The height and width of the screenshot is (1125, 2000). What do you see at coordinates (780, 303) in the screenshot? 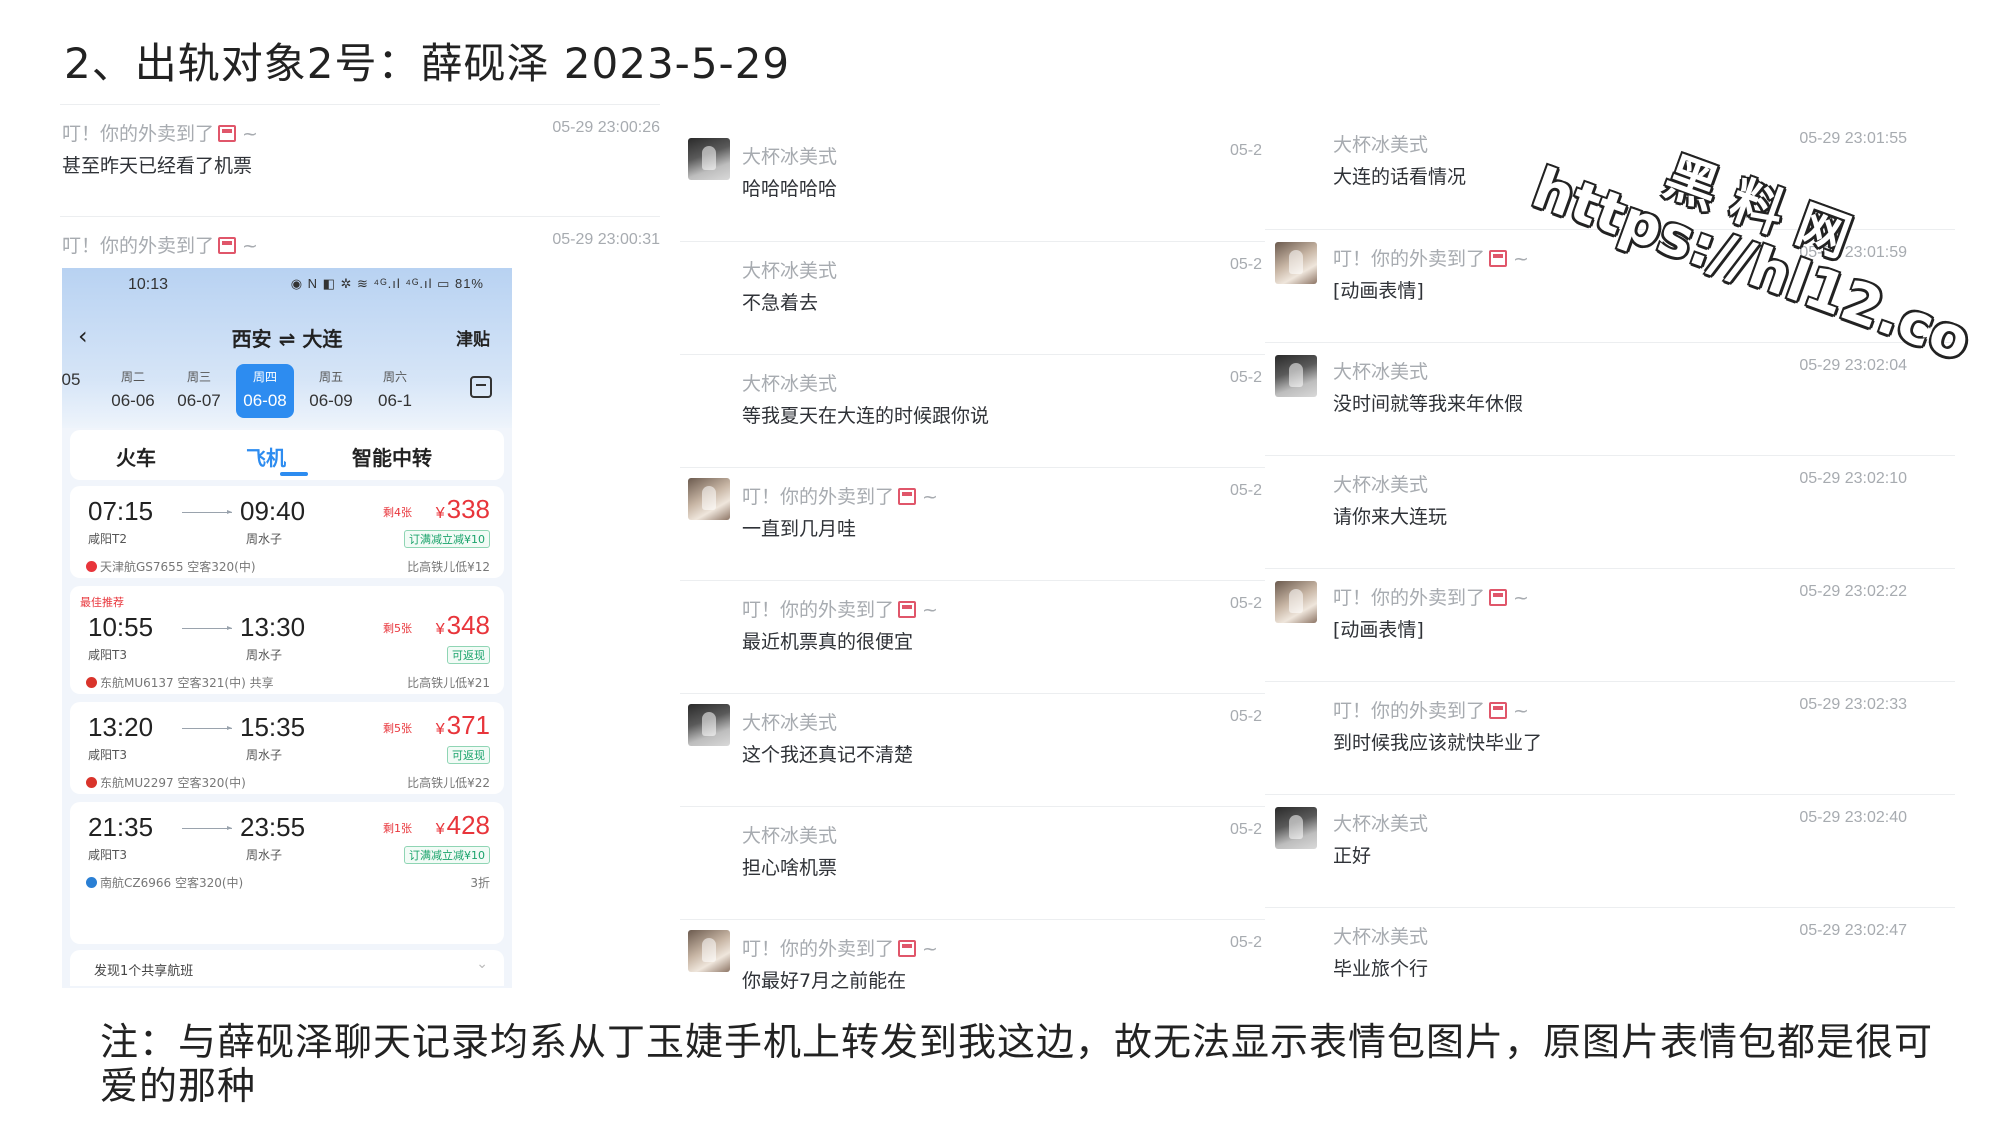
I see `message-text: 不急着去` at bounding box center [780, 303].